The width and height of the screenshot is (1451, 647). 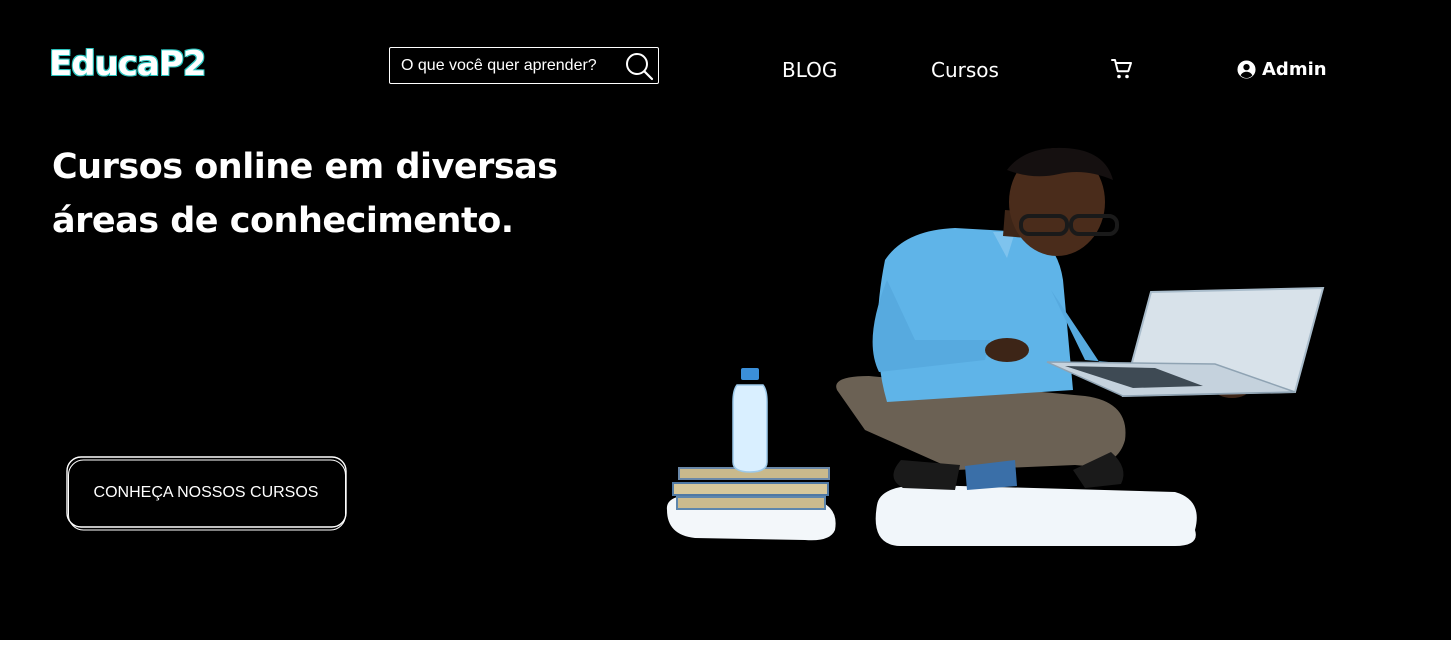 I want to click on explore-courses-label: CONHEÇA NOSSOS CURSOS, so click(x=206, y=492).